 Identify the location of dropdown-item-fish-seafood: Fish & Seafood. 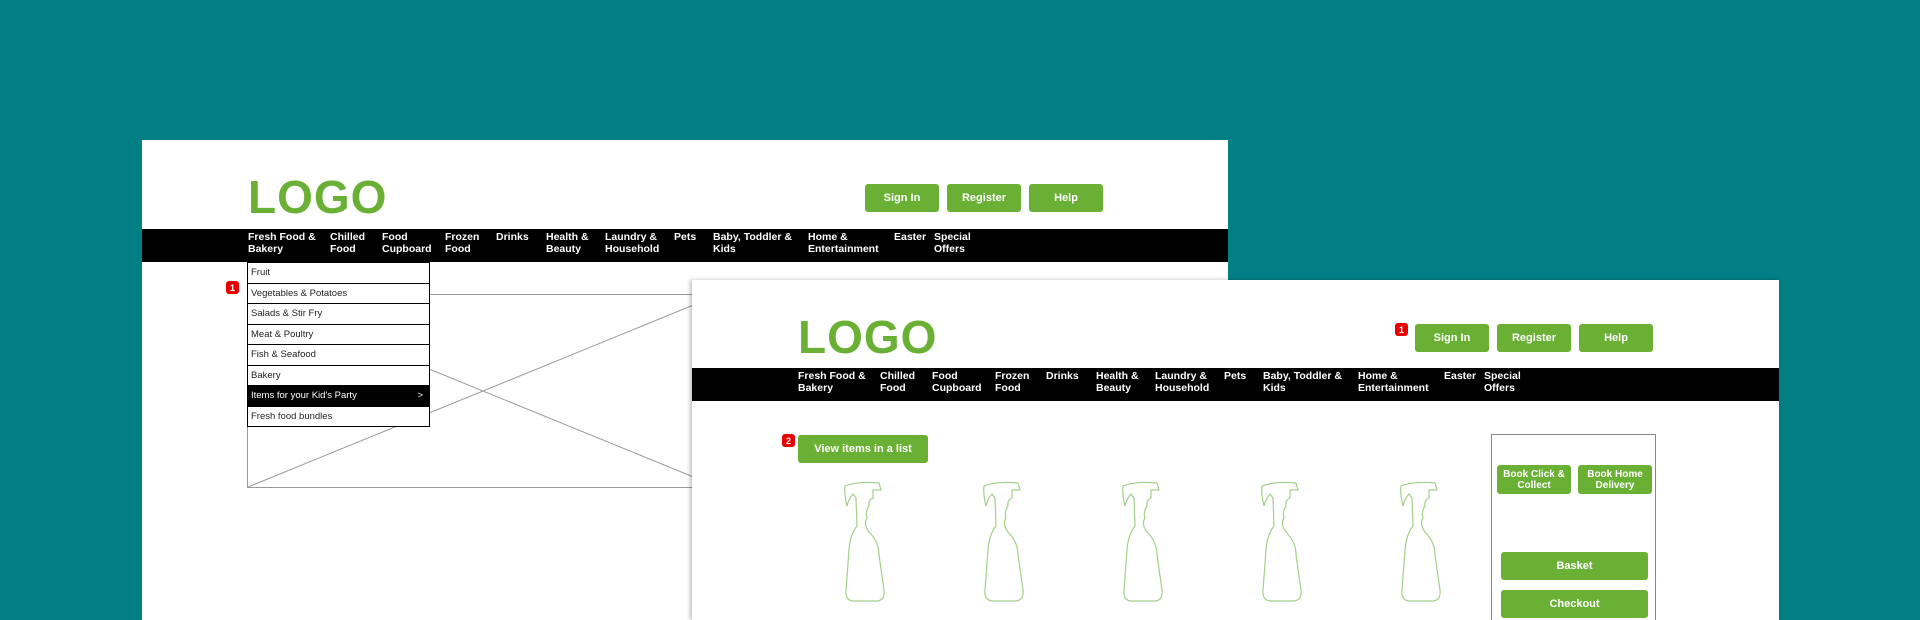
(338, 354).